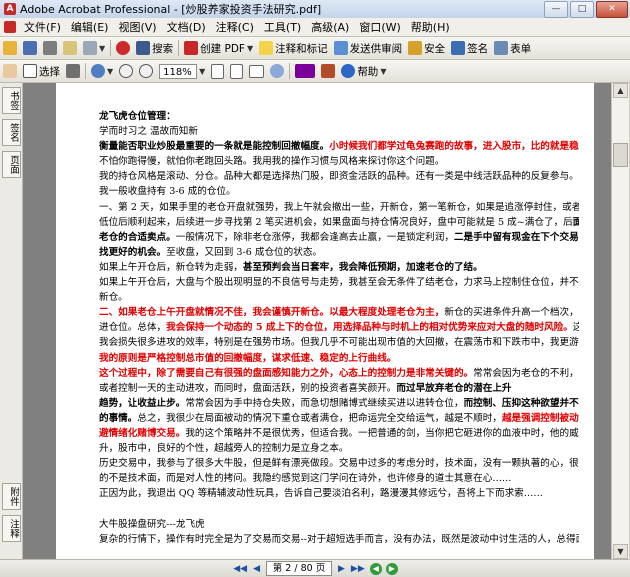  What do you see at coordinates (167, 192) in the screenshot?
I see `text-segment: 我一般收盘持有 3-6 成的仓位。` at bounding box center [167, 192].